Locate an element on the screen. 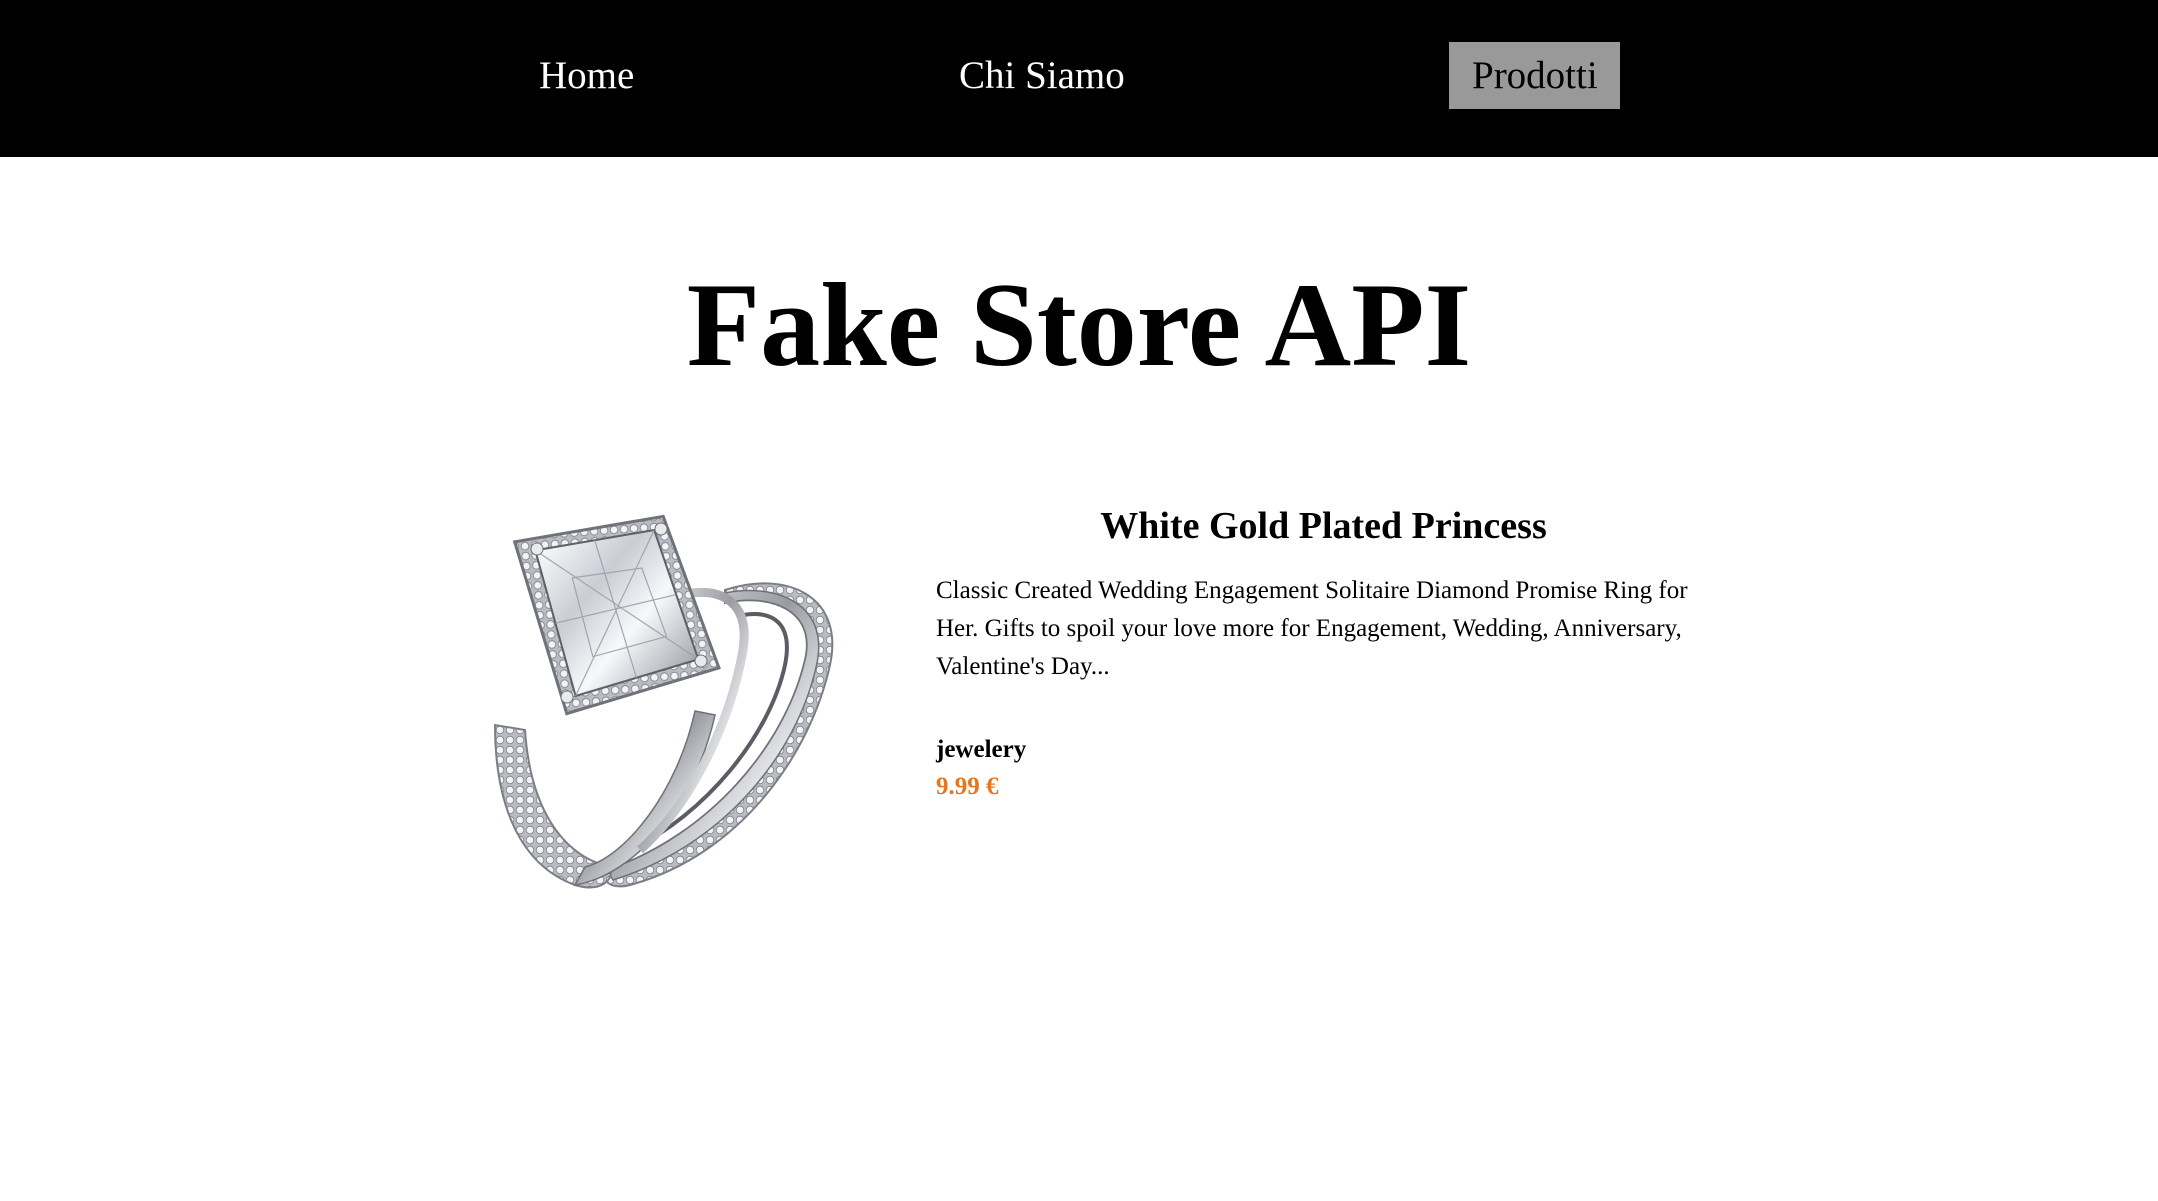  nav-link-home: Home is located at coordinates (586, 75).